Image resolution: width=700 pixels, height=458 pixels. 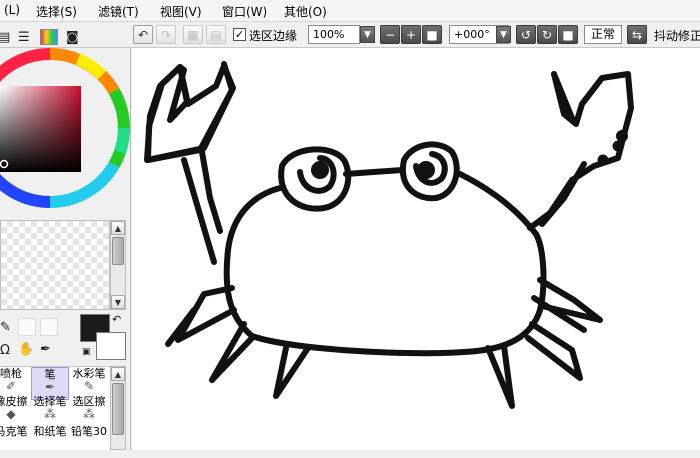 I want to click on redo-icon: ↷, so click(x=166, y=34).